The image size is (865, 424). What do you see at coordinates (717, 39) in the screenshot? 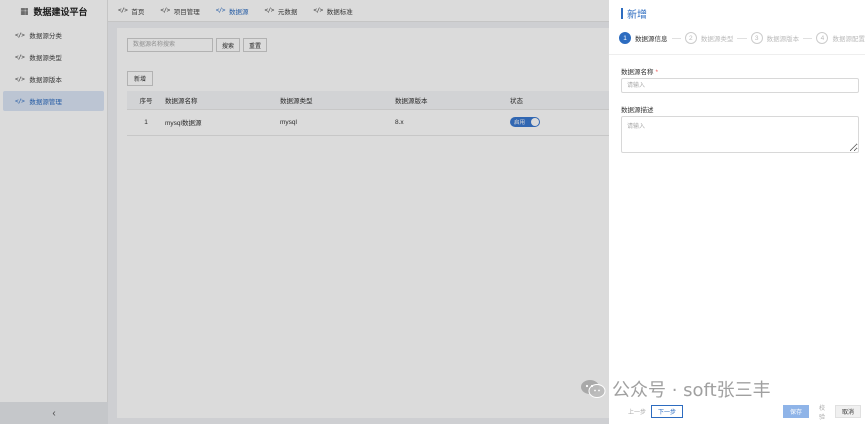
I see `step-label: 数据源类型` at bounding box center [717, 39].